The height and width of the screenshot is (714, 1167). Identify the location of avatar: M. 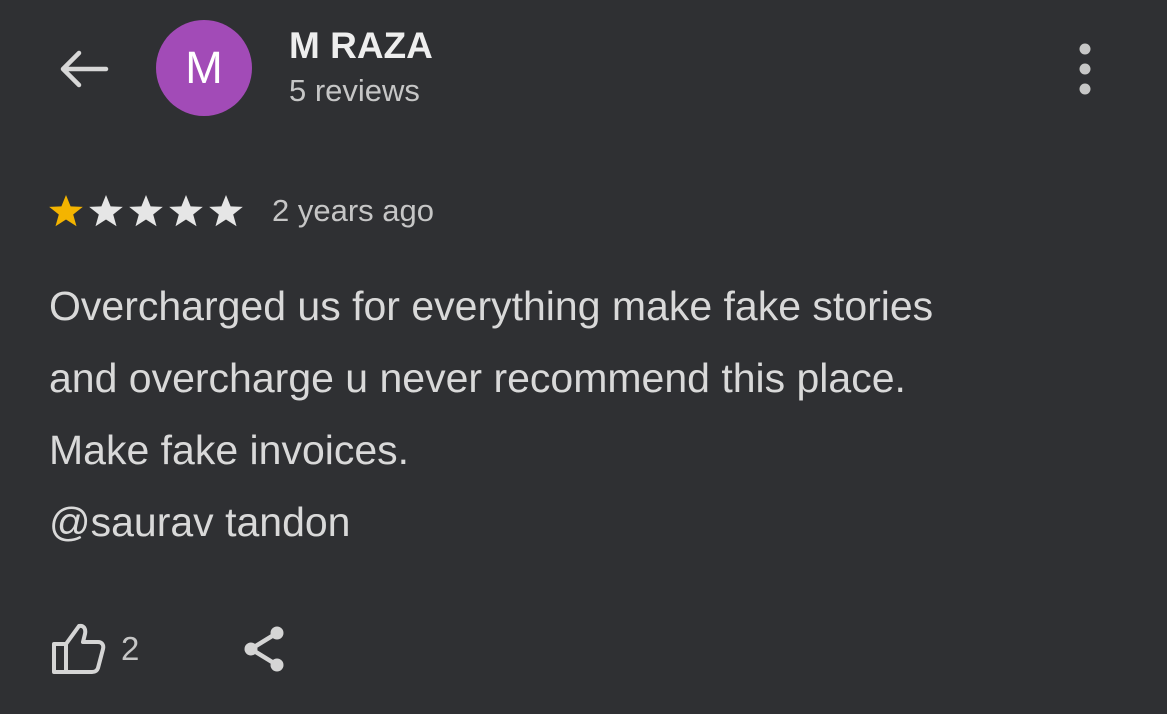
(204, 68).